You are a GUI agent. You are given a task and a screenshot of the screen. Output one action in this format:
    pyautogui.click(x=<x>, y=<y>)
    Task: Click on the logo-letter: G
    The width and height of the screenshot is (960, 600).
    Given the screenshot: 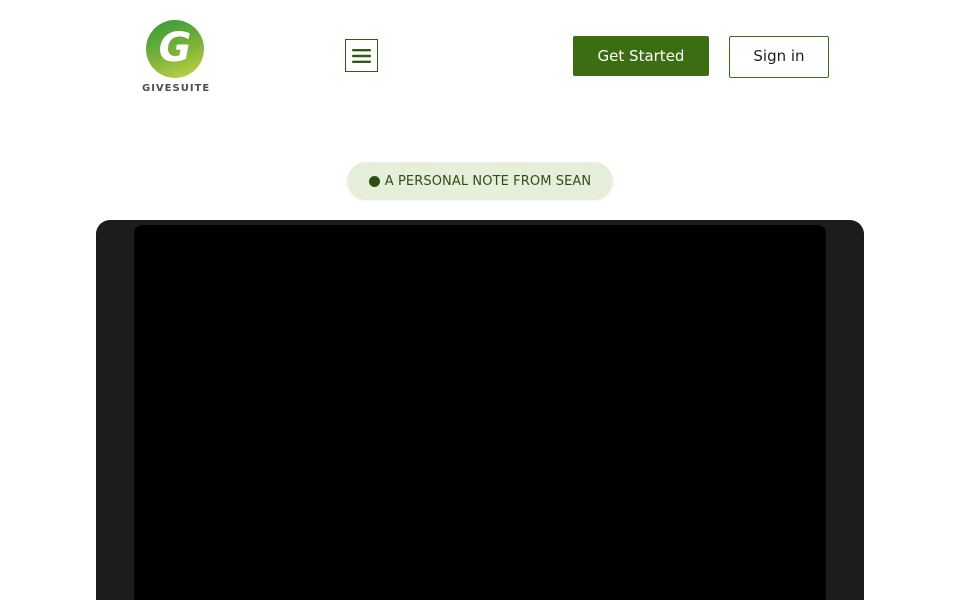 What is the action you would take?
    pyautogui.click(x=175, y=48)
    